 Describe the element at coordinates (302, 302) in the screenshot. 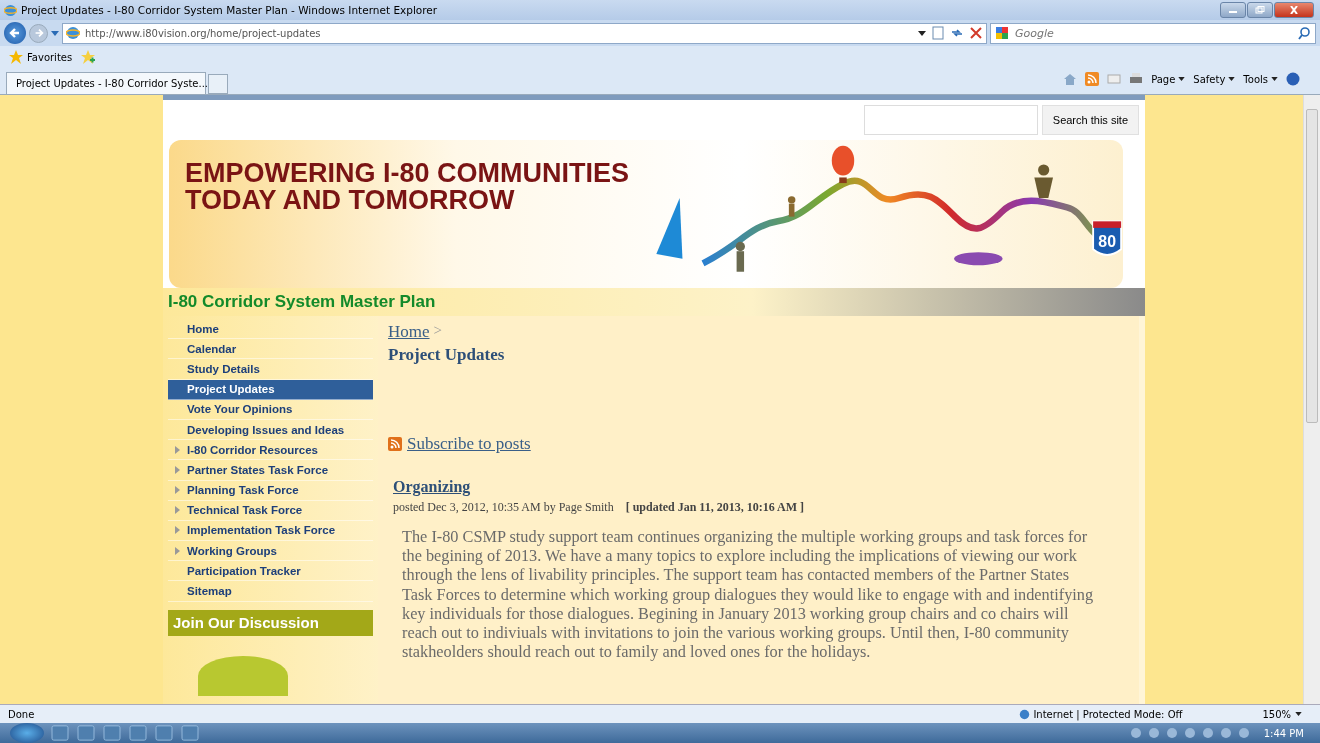

I see `site-title: I-80 Corridor System Master Plan` at that location.